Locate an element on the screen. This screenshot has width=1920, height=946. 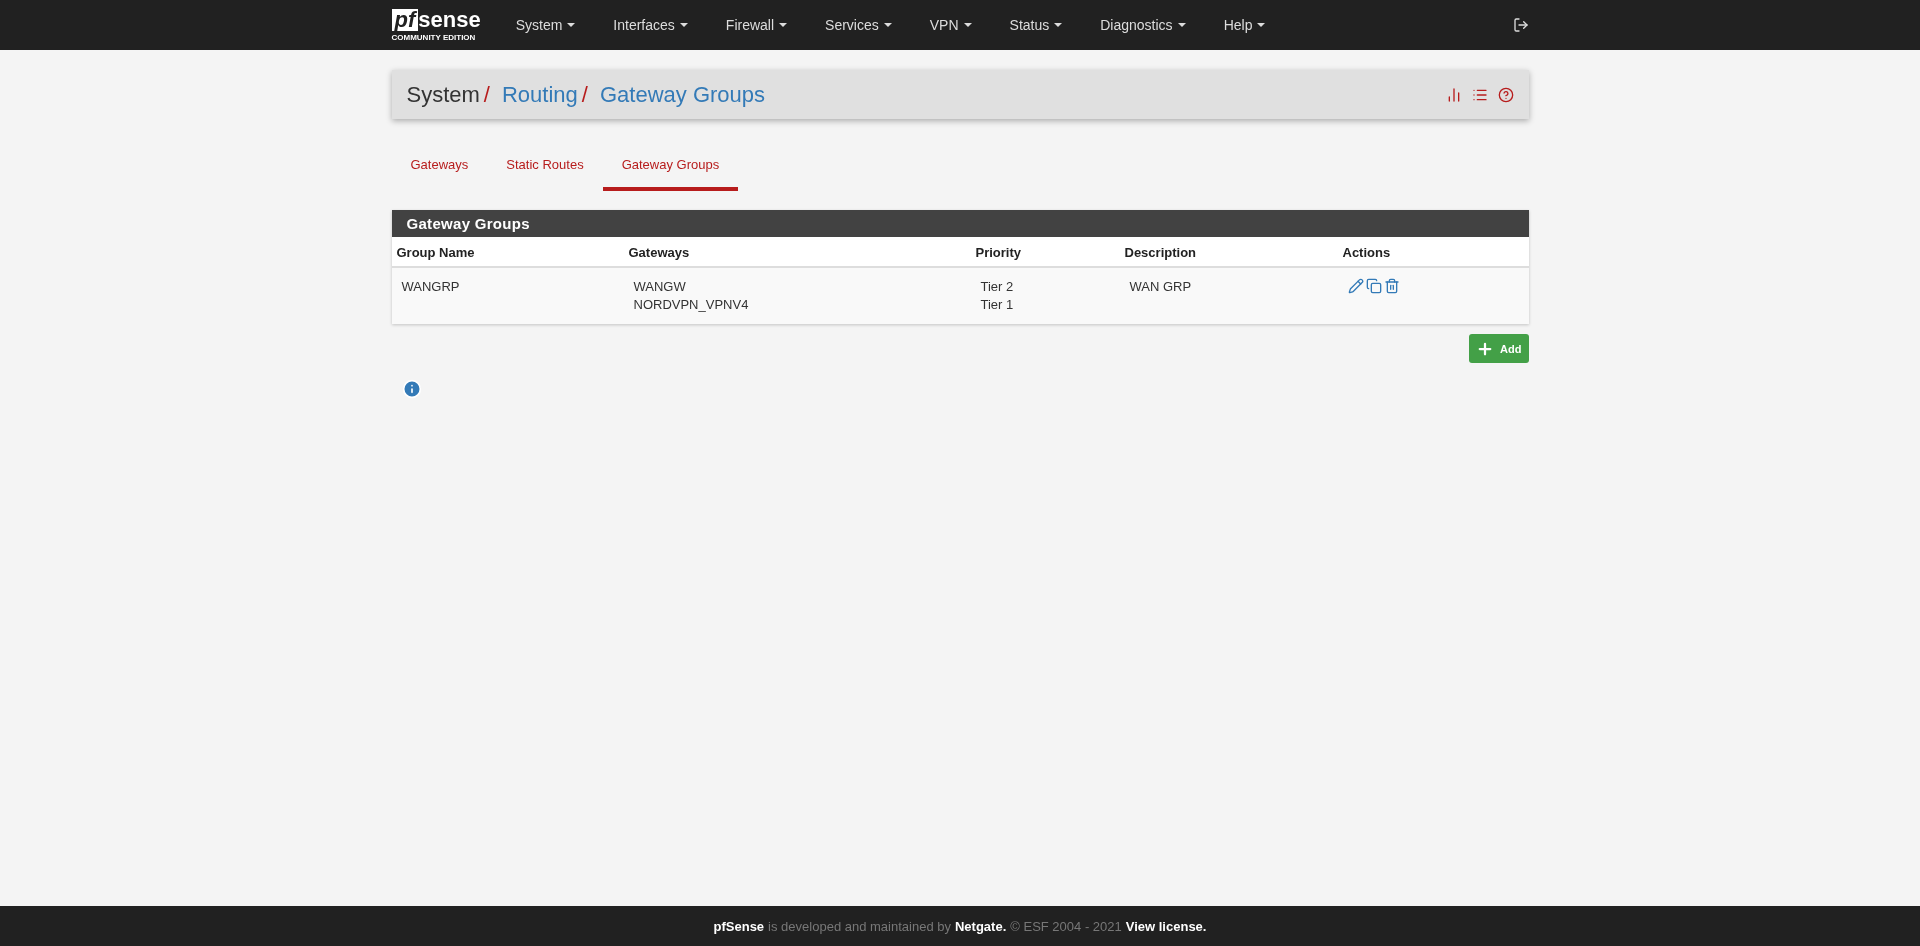
nav-menu-item: System is located at coordinates (545, 25).